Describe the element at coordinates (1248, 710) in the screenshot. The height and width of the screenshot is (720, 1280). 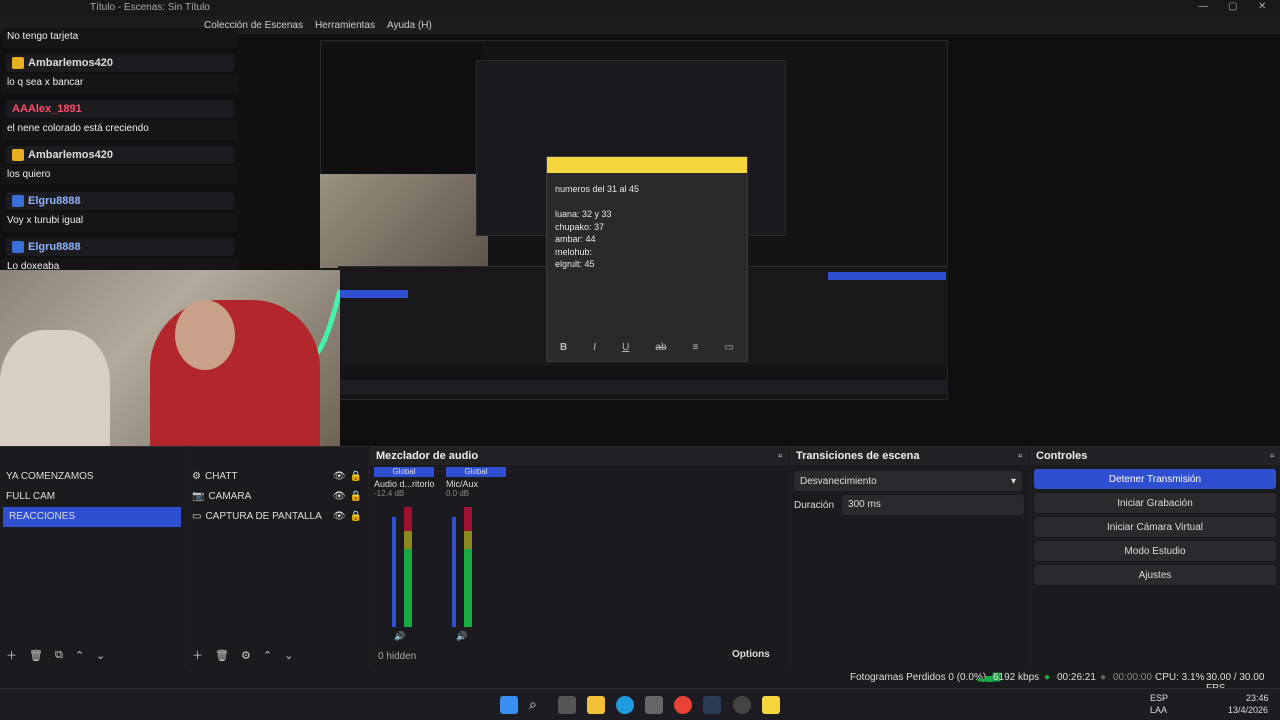
I see `clock-date: 13/4/2026` at that location.